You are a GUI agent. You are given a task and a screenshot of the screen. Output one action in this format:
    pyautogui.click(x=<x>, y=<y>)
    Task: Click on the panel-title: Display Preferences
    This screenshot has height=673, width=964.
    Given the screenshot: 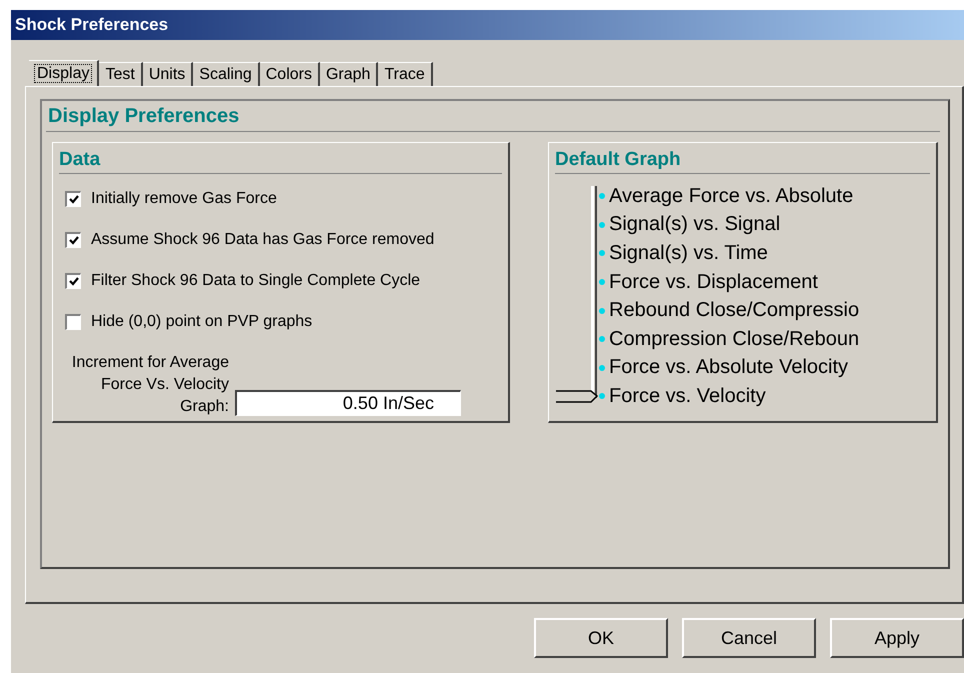 What is the action you would take?
    pyautogui.click(x=493, y=118)
    